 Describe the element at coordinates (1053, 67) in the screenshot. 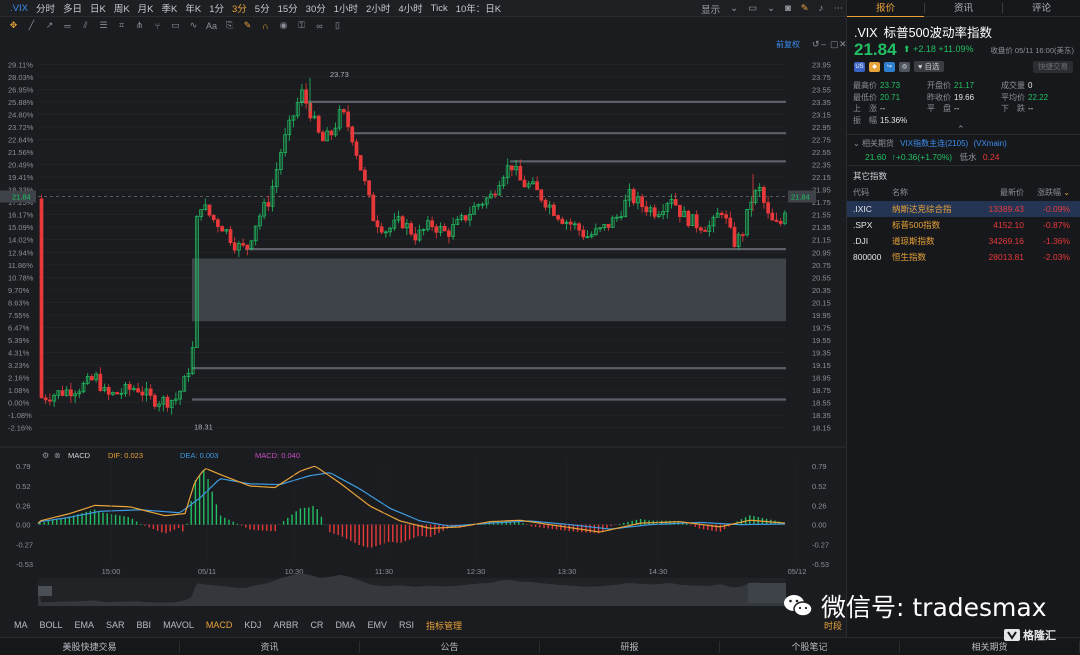

I see `quick-trade-button: 快捷交易` at that location.